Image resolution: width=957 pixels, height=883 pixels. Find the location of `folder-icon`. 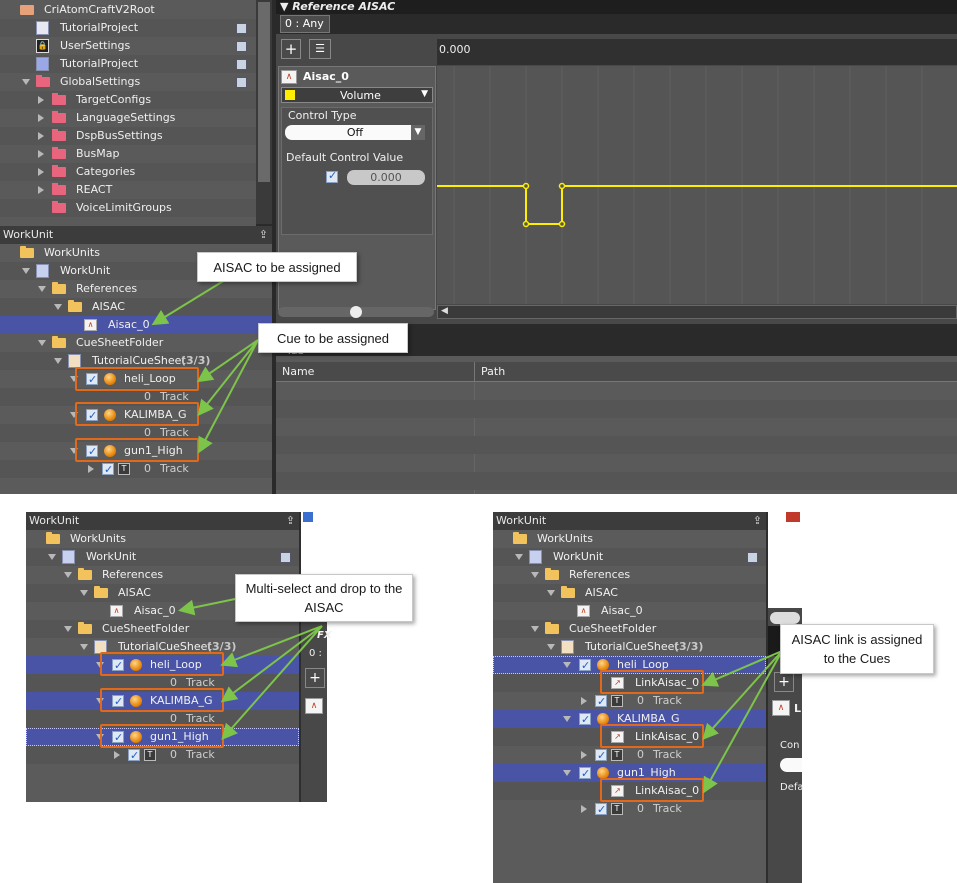

folder-icon is located at coordinates (53, 538).